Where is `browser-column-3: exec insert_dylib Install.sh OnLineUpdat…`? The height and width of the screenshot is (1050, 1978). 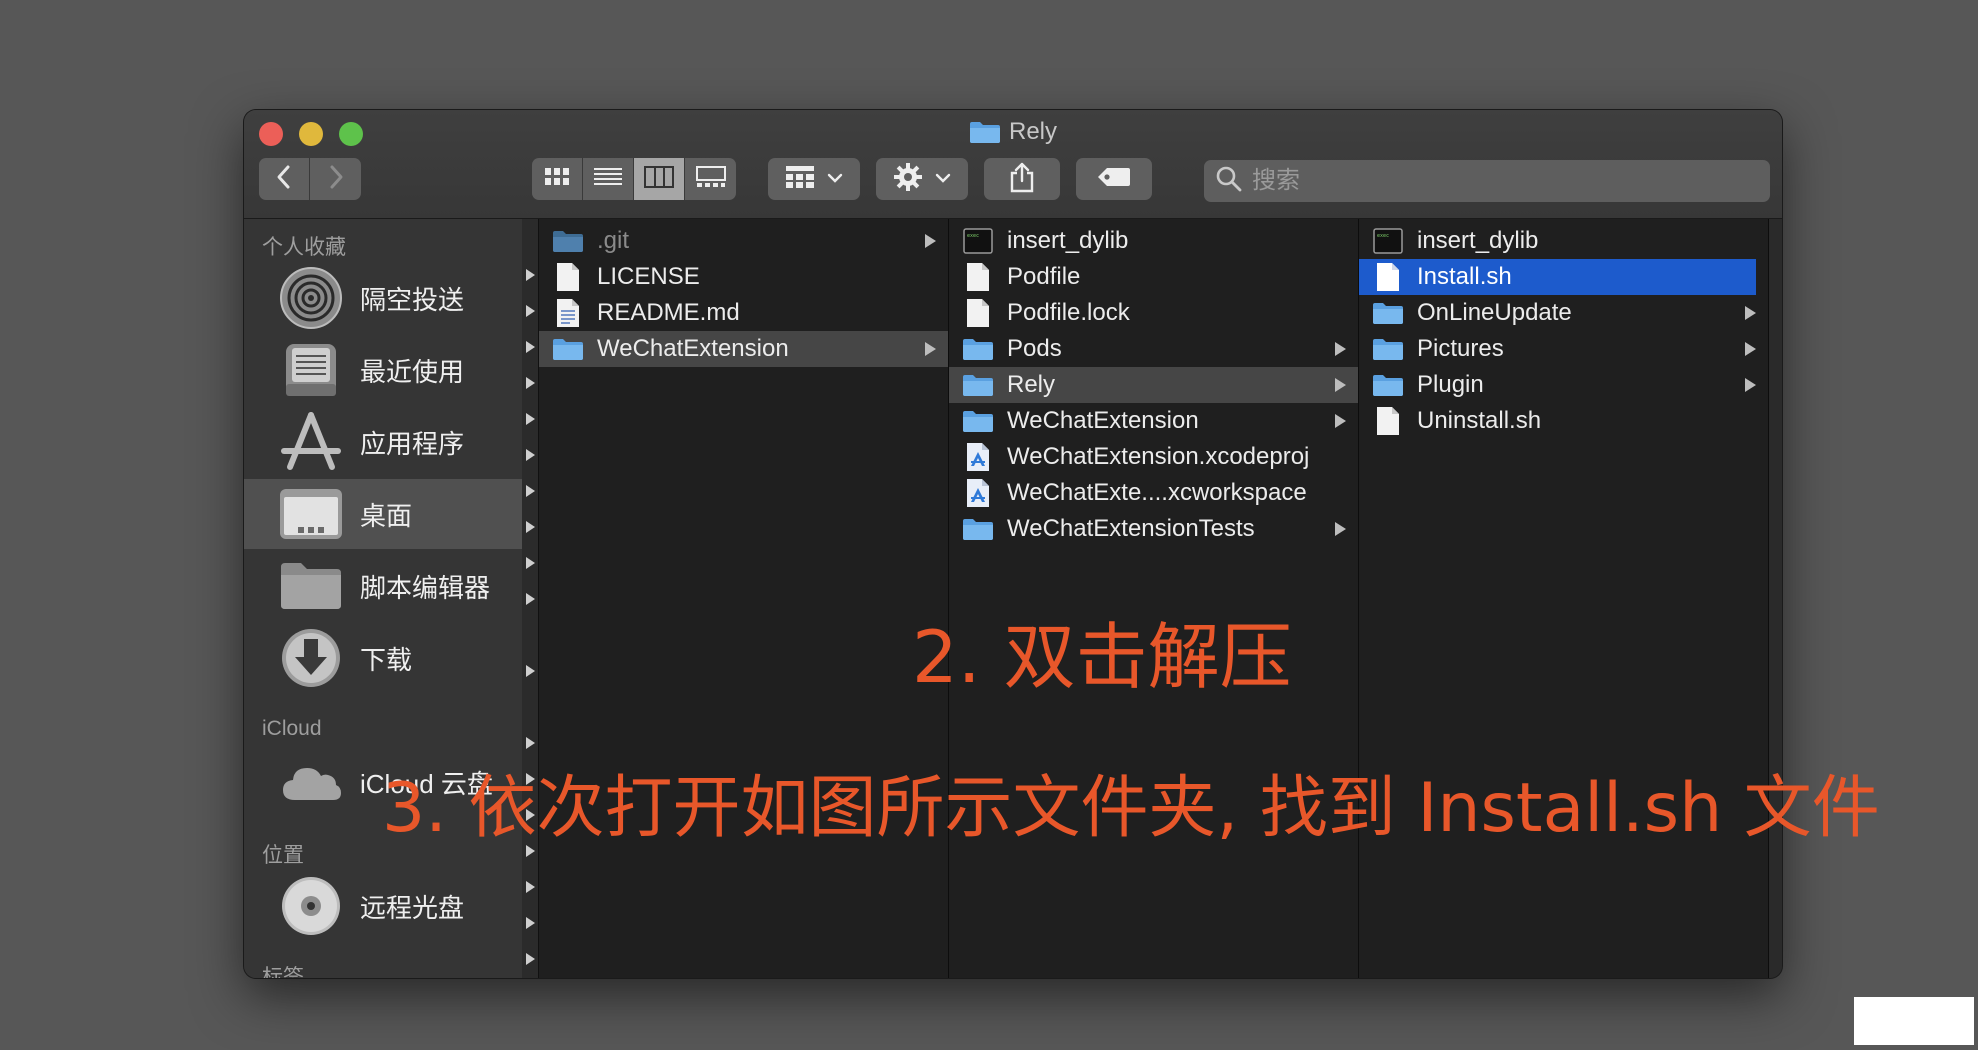
browser-column-3: exec insert_dylib Install.sh OnLineUpdat… is located at coordinates (1564, 598).